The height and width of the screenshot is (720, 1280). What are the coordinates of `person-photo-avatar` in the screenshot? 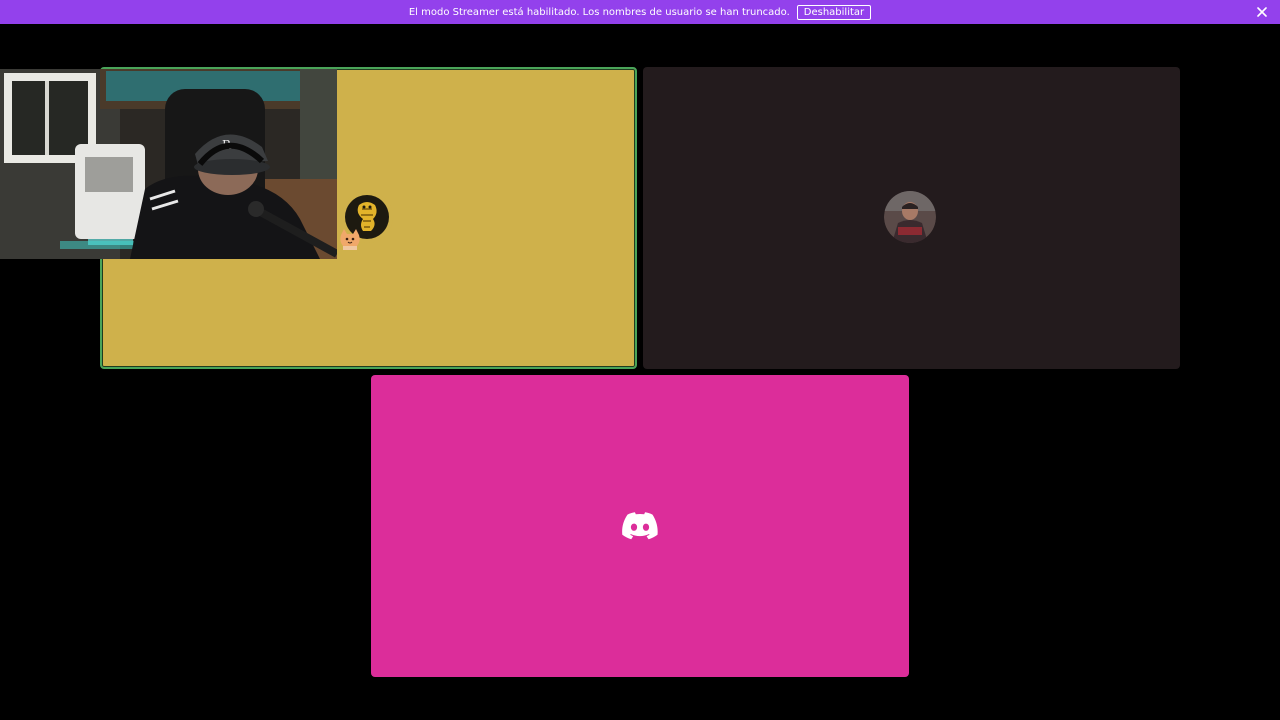 It's located at (910, 217).